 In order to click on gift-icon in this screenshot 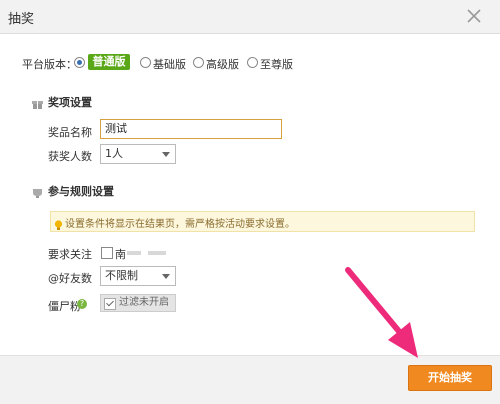, I will do `click(37, 102)`.